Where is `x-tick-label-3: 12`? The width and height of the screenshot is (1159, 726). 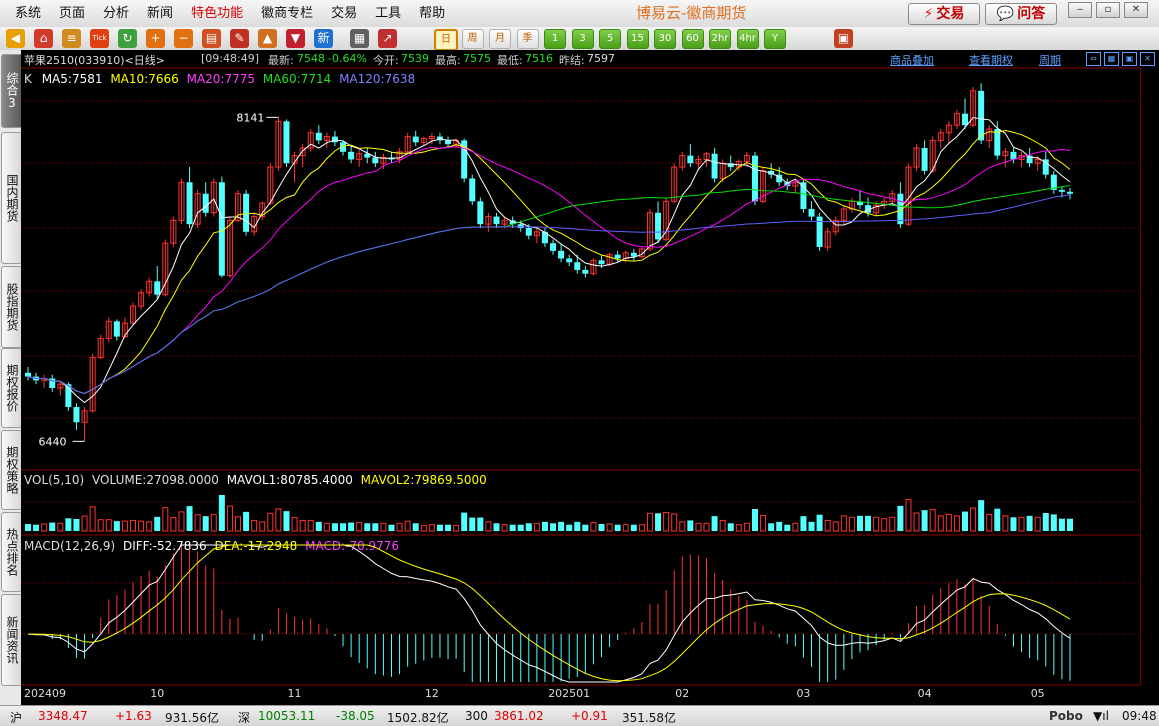
x-tick-label-3: 12 is located at coordinates (432, 693).